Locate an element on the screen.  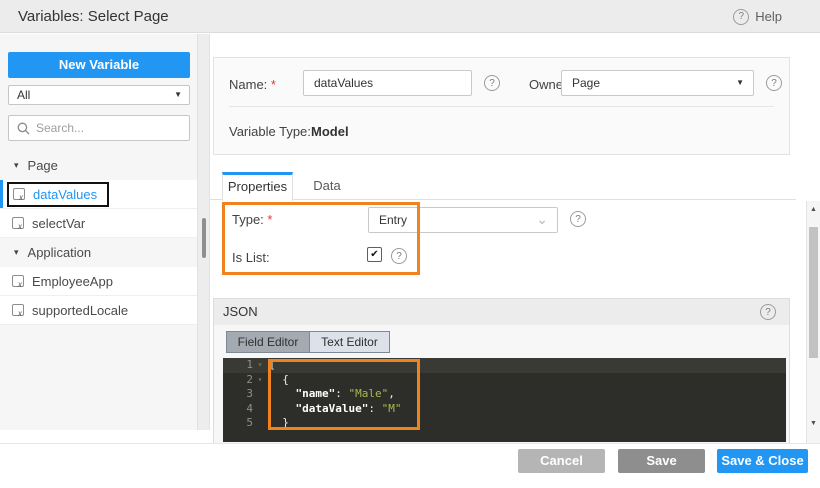
name-help-icon: ? is located at coordinates (492, 83).